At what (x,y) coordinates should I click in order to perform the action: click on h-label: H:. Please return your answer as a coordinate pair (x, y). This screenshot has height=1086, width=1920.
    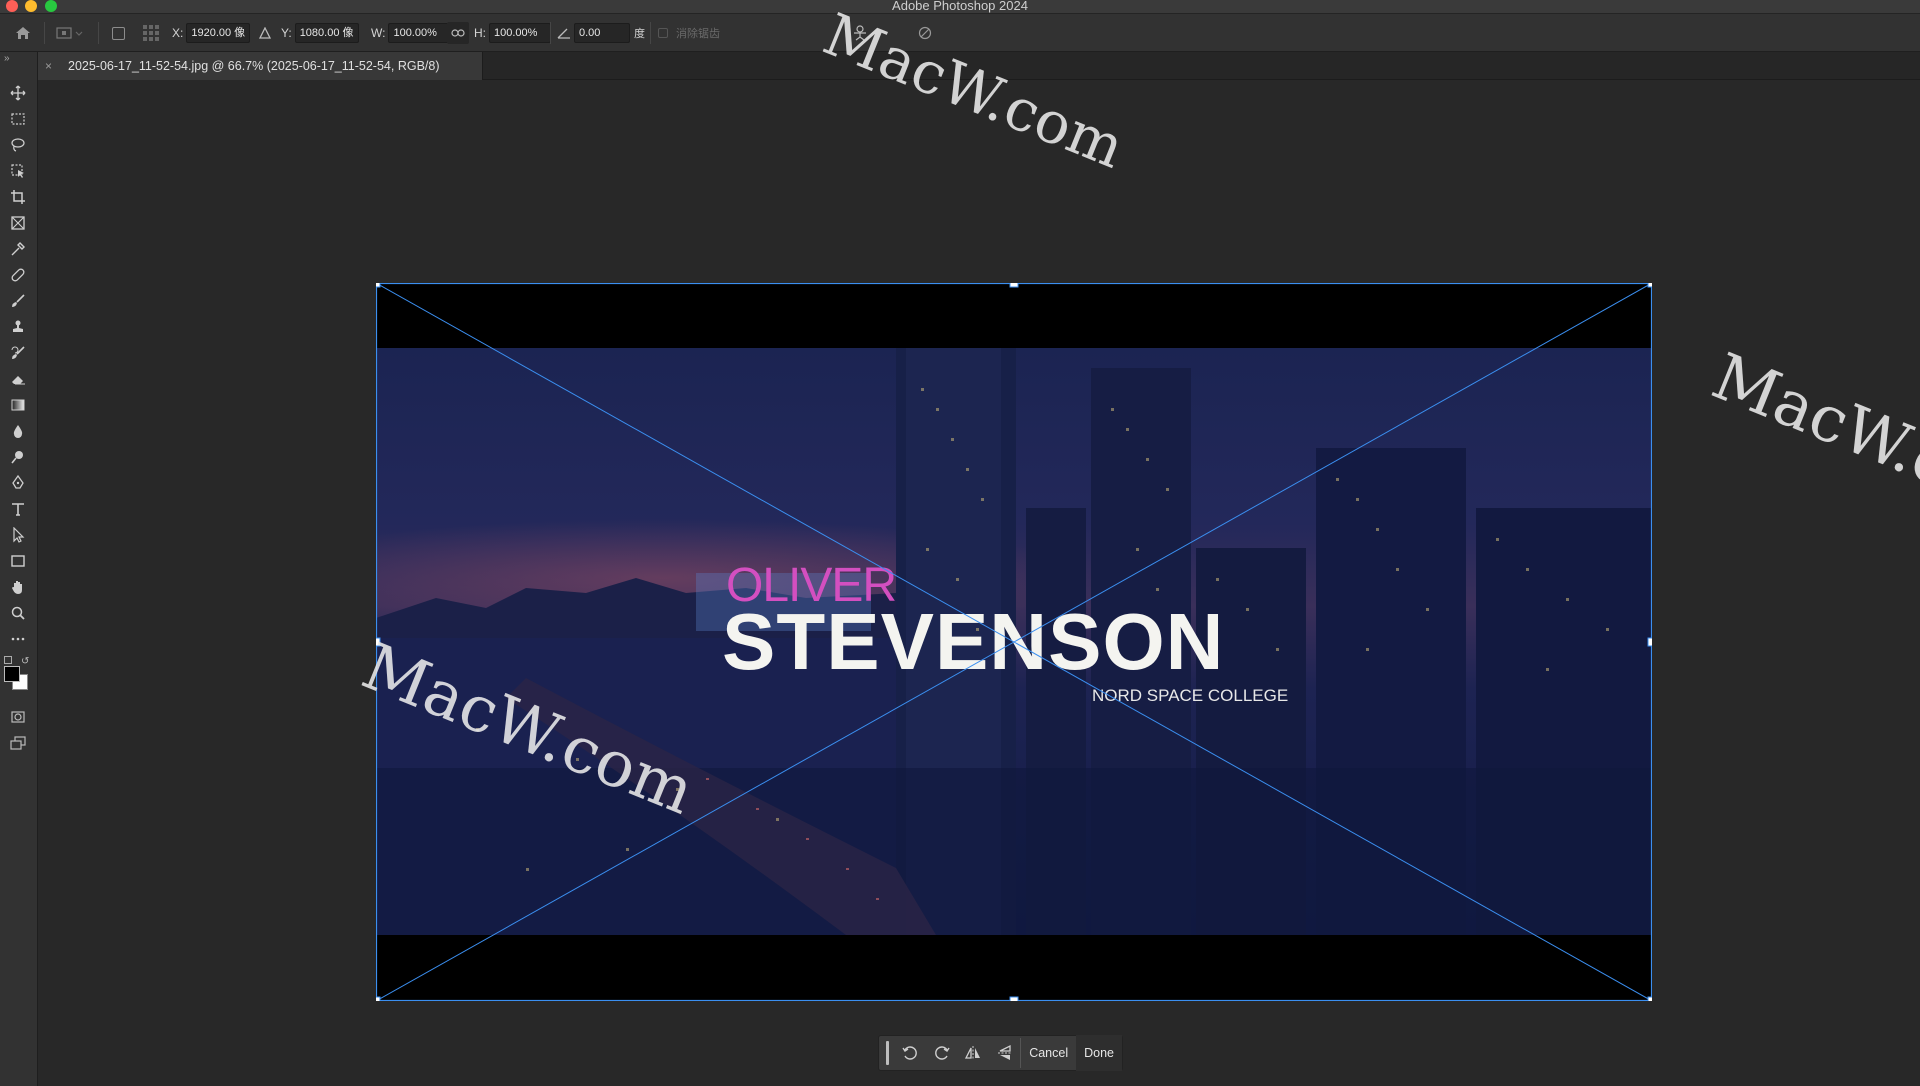
    Looking at the image, I should click on (480, 33).